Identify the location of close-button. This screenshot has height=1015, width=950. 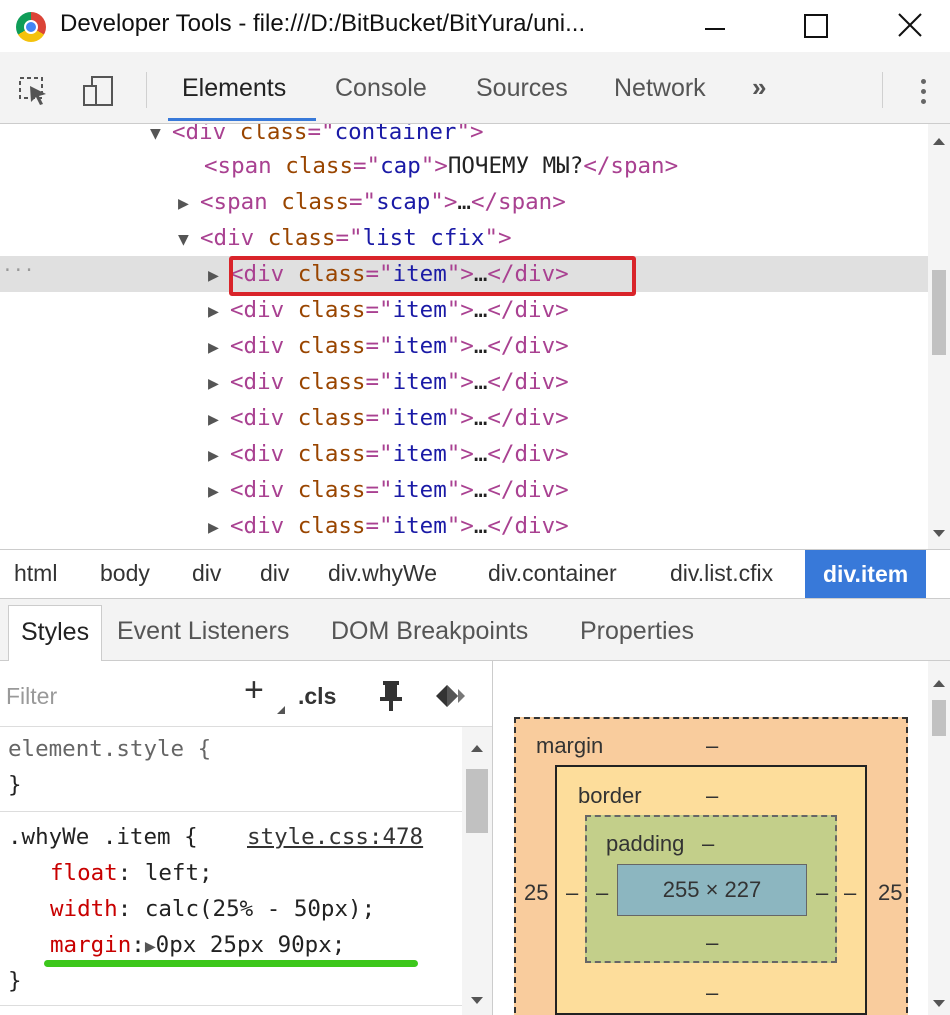
(910, 26).